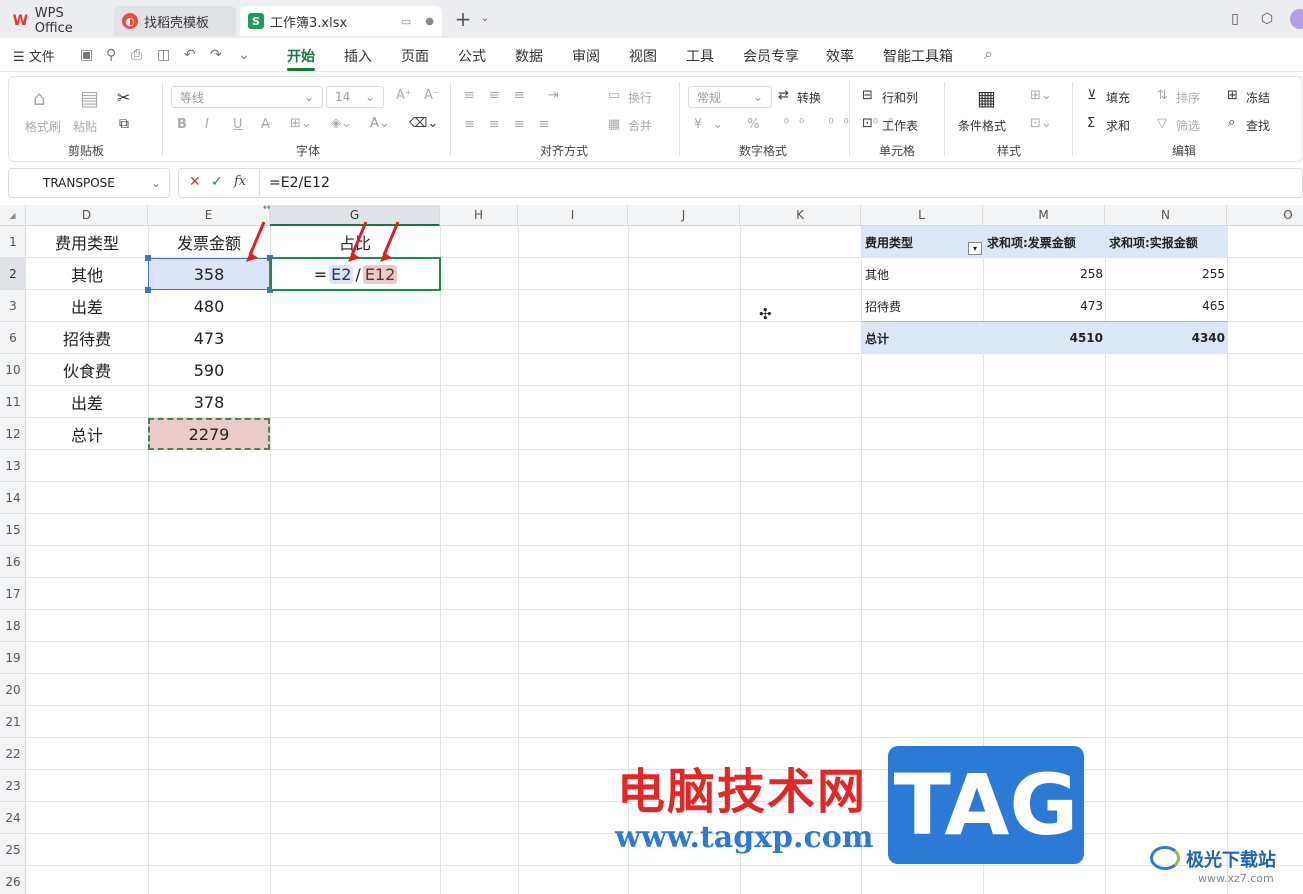 The image size is (1303, 894). Describe the element at coordinates (87, 306) in the screenshot. I see `cell-d3: 出差` at that location.